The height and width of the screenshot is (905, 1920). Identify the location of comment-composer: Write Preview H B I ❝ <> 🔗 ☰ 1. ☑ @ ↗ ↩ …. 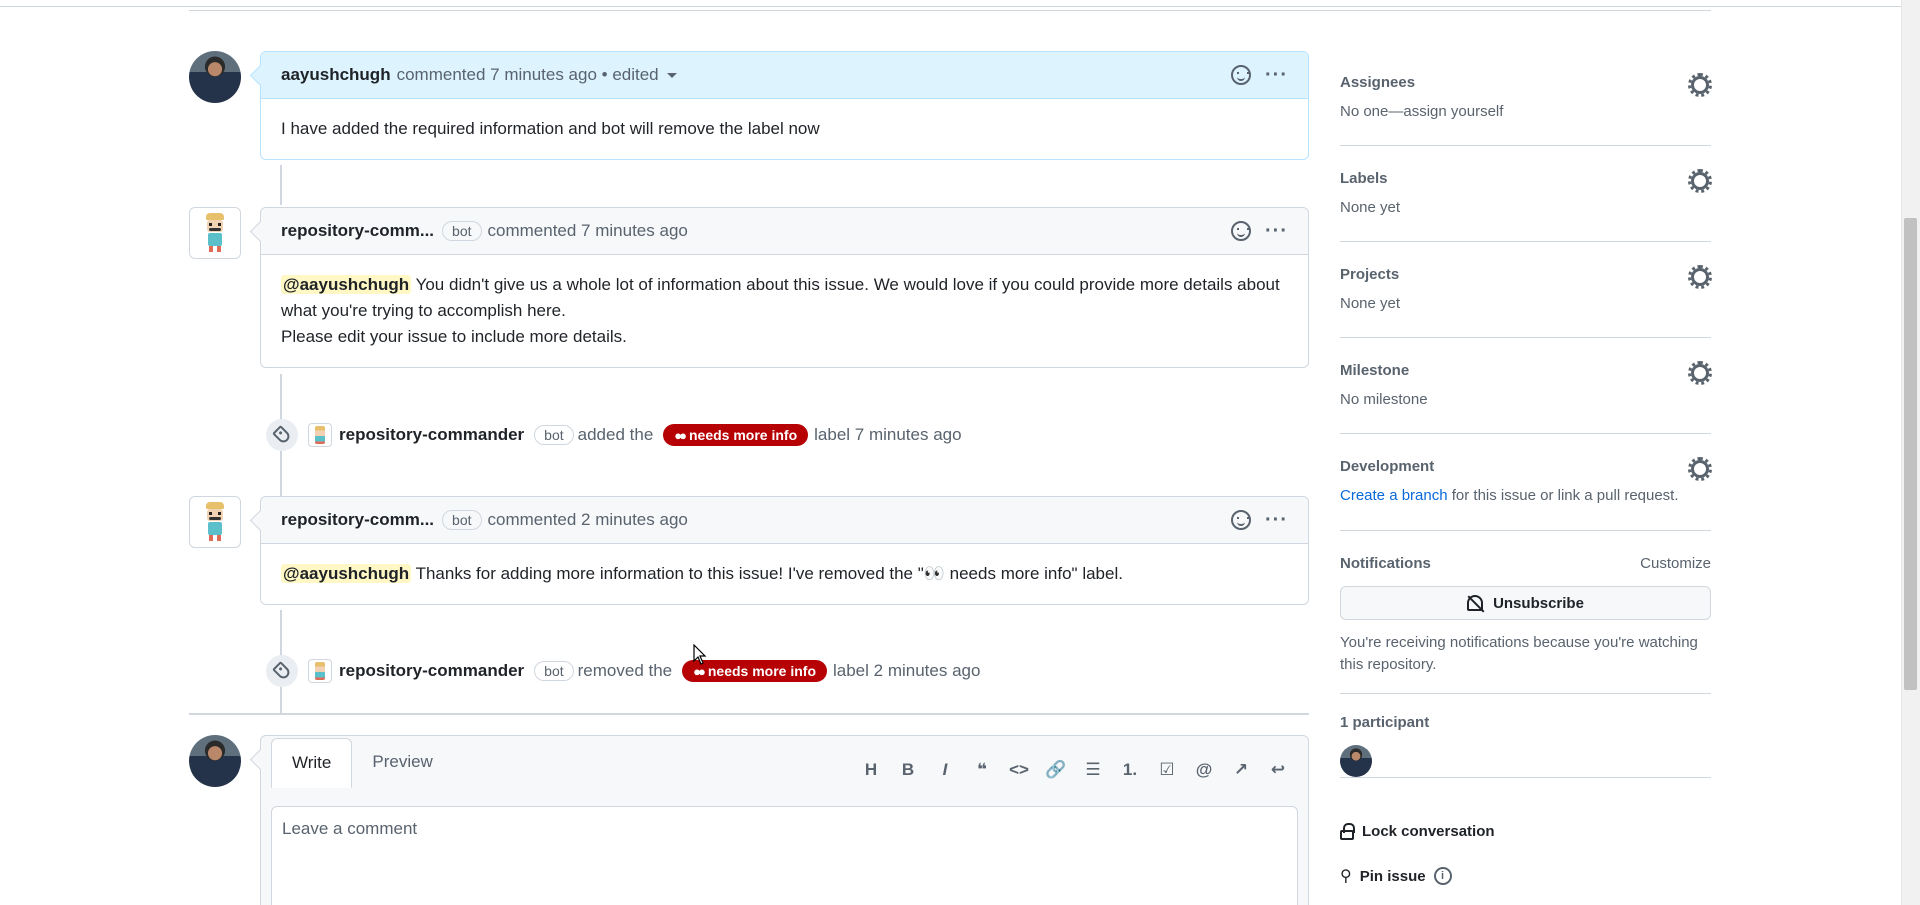
(784, 820).